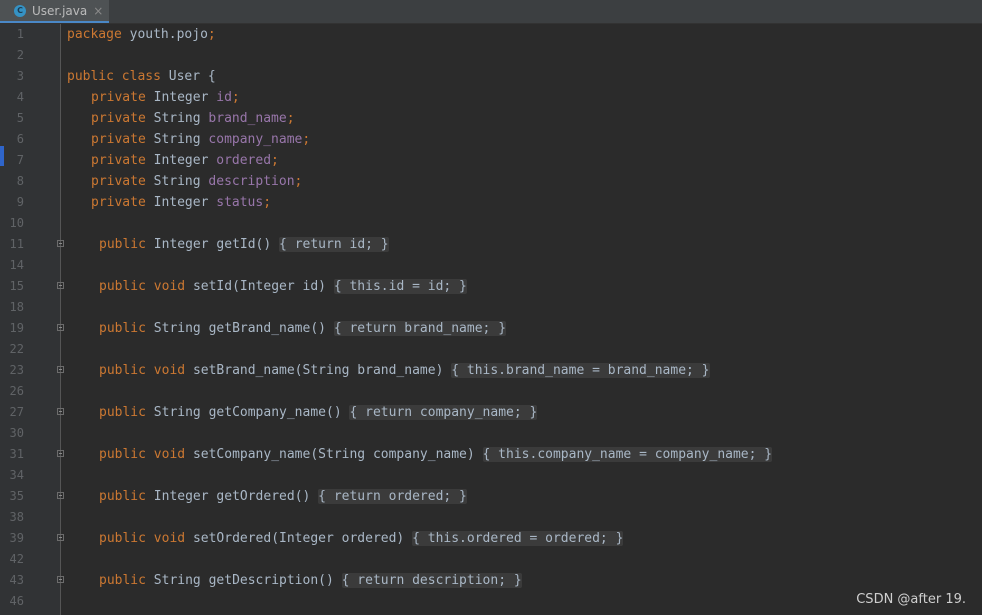 The height and width of the screenshot is (615, 982). What do you see at coordinates (20, 97) in the screenshot?
I see `line-number: 4` at bounding box center [20, 97].